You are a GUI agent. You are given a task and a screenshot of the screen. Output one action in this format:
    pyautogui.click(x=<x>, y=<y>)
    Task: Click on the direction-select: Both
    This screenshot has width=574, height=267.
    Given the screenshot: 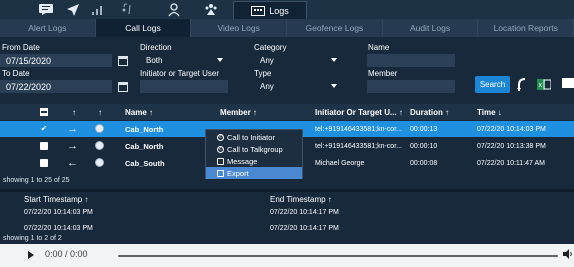 What is the action you would take?
    pyautogui.click(x=184, y=60)
    